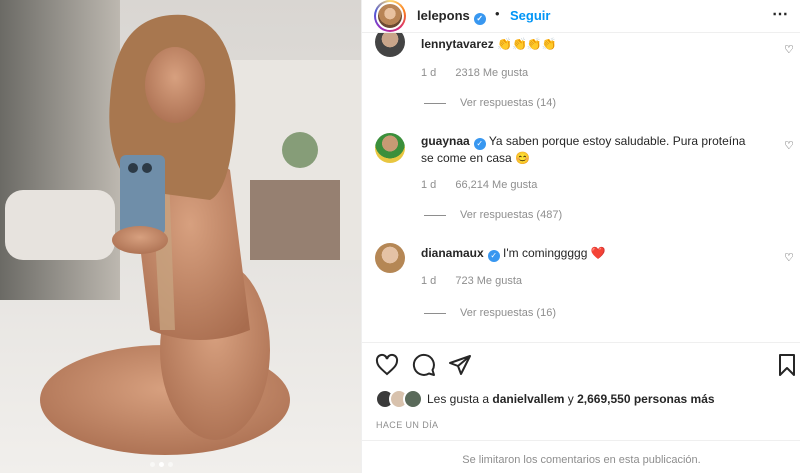 Image resolution: width=800 pixels, height=473 pixels. I want to click on comment-username: lennytavarez, so click(457, 44).